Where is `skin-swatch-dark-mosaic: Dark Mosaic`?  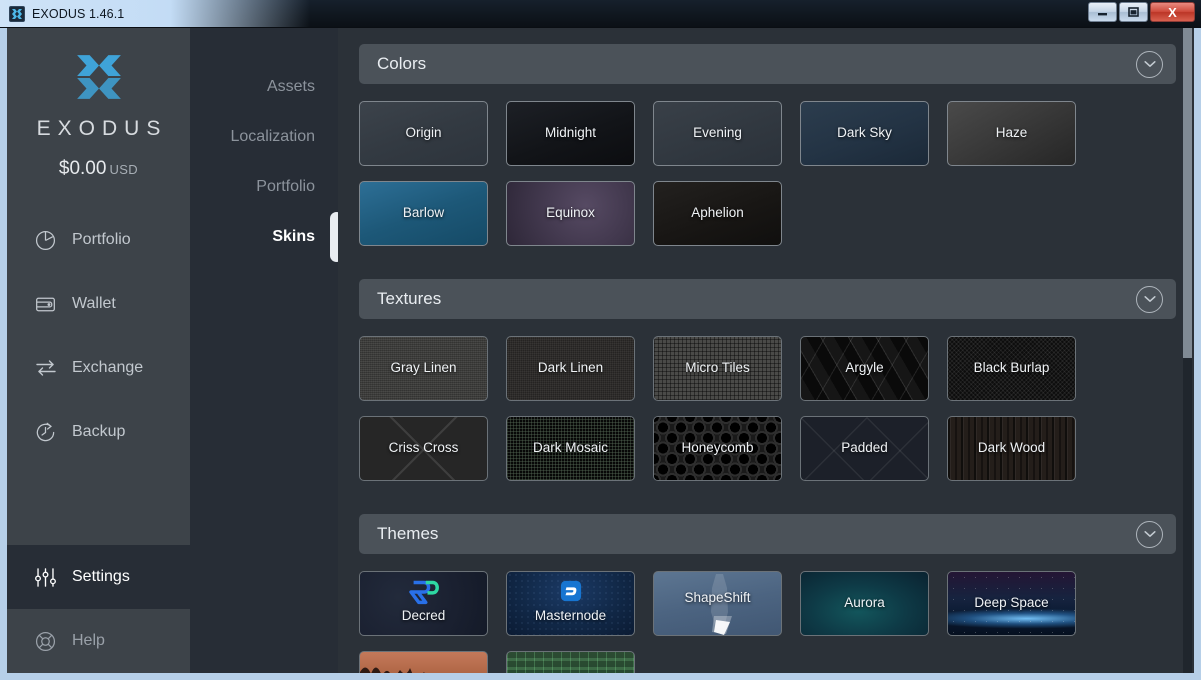 skin-swatch-dark-mosaic: Dark Mosaic is located at coordinates (570, 448).